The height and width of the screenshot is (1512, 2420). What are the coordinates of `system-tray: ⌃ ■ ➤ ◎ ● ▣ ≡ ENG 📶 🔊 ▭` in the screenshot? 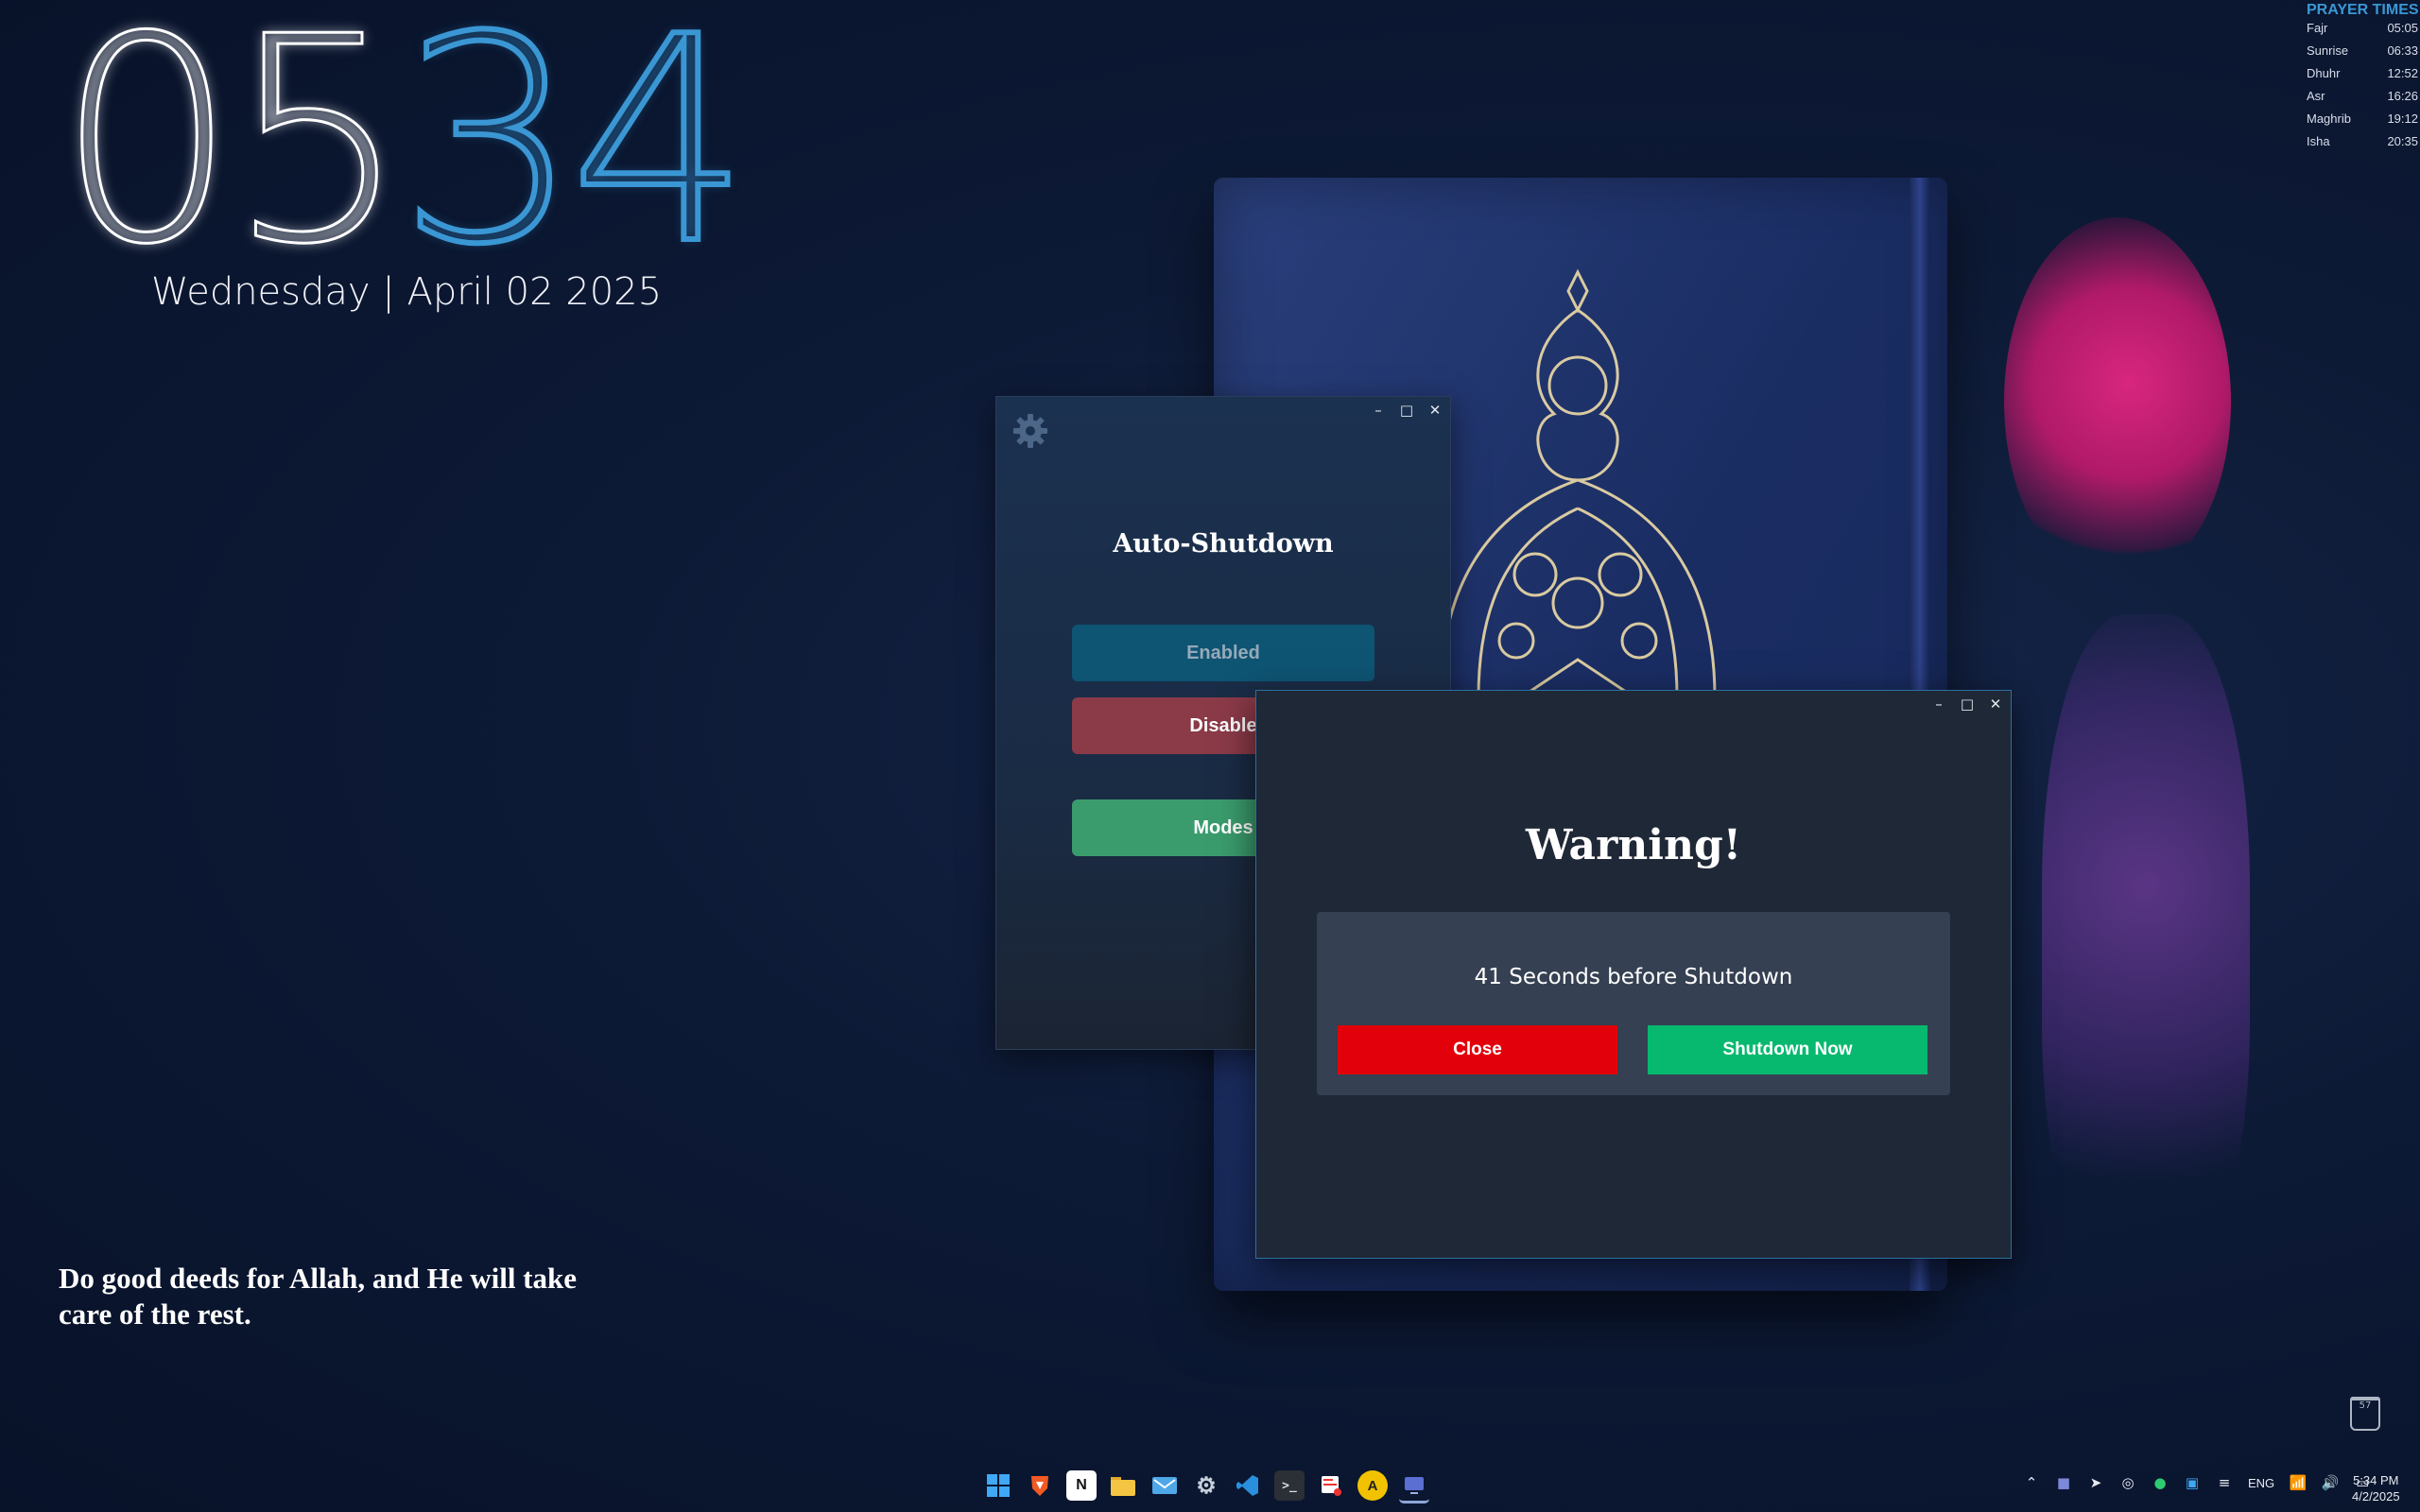 It's located at (2197, 1482).